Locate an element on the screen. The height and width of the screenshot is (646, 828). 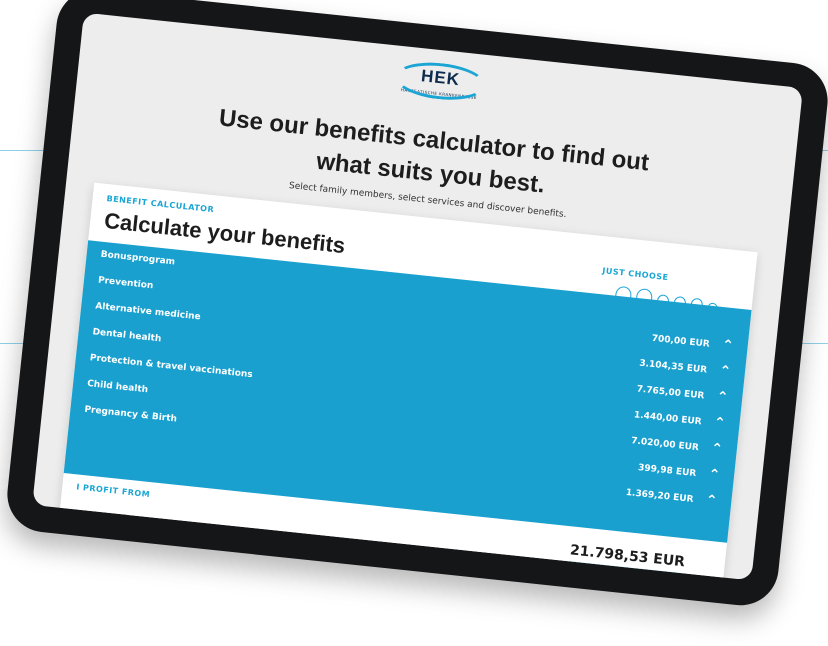
benefit-amount: 3.104,35 EUR is located at coordinates (673, 367).